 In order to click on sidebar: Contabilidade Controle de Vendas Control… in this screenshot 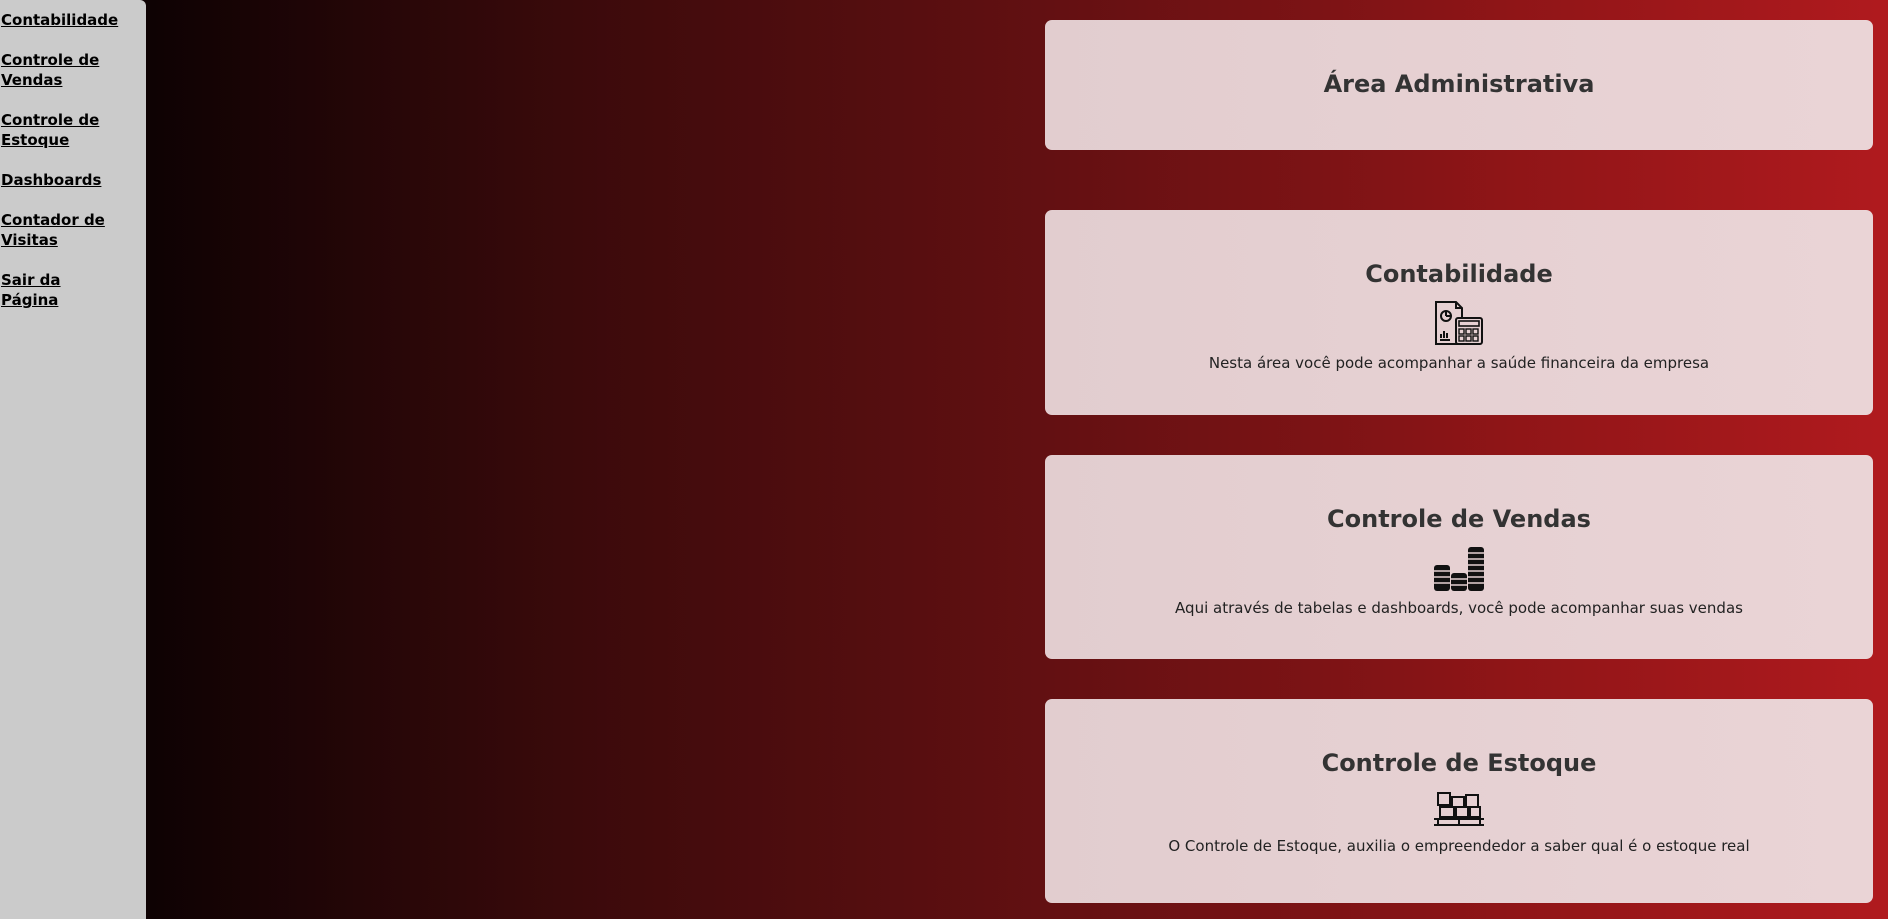, I will do `click(73, 459)`.